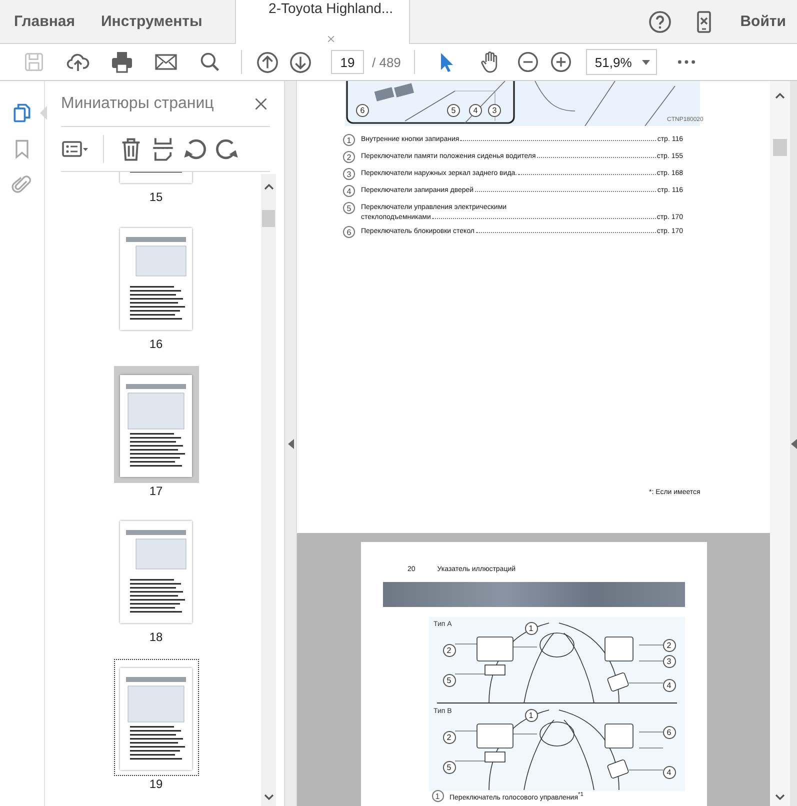 Image resolution: width=797 pixels, height=806 pixels. What do you see at coordinates (156, 197) in the screenshot?
I see `page-number-label: 15` at bounding box center [156, 197].